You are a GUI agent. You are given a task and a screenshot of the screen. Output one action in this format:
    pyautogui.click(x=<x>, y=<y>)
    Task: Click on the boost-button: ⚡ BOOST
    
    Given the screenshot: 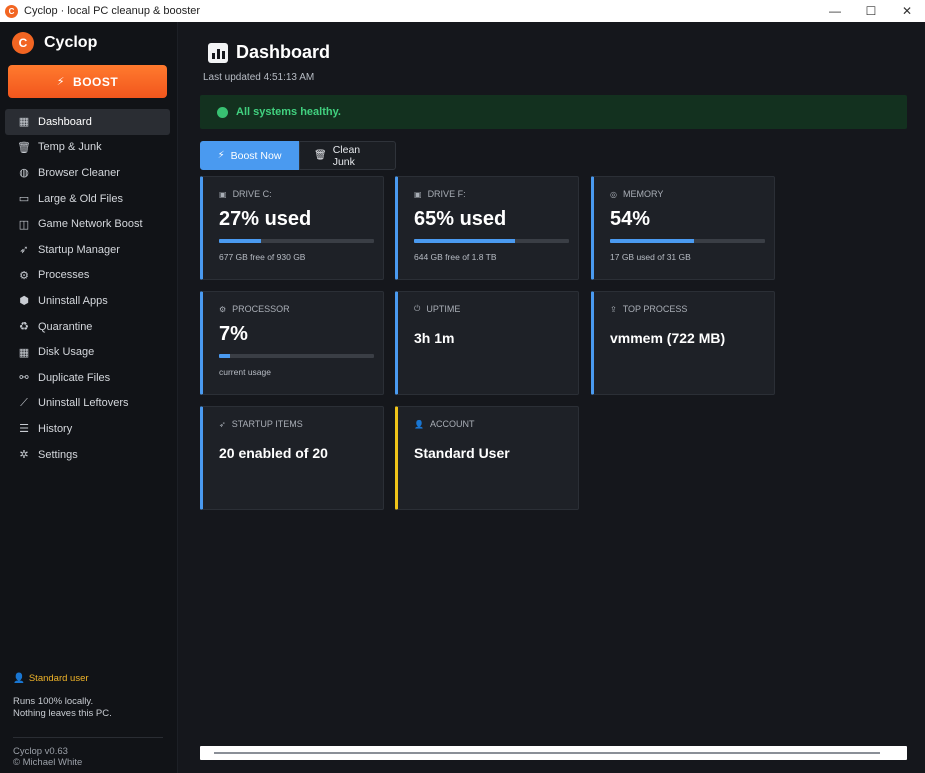 What is the action you would take?
    pyautogui.click(x=87, y=81)
    